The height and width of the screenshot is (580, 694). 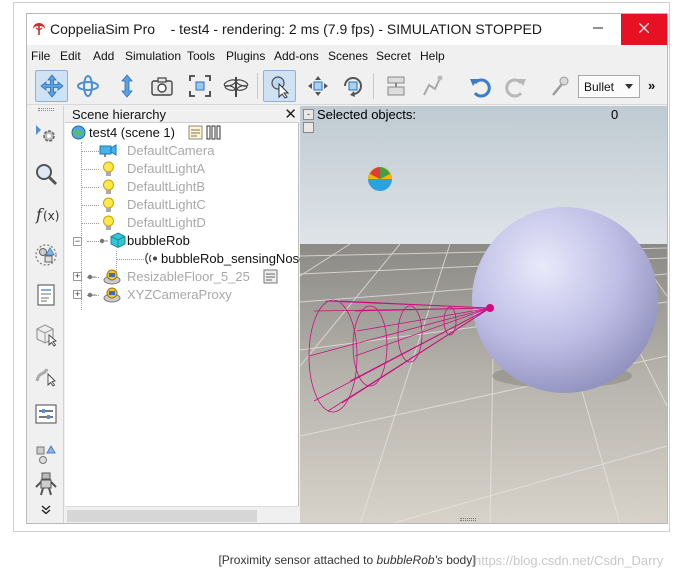 I want to click on coppeliasim-logo-icon, so click(x=39, y=29).